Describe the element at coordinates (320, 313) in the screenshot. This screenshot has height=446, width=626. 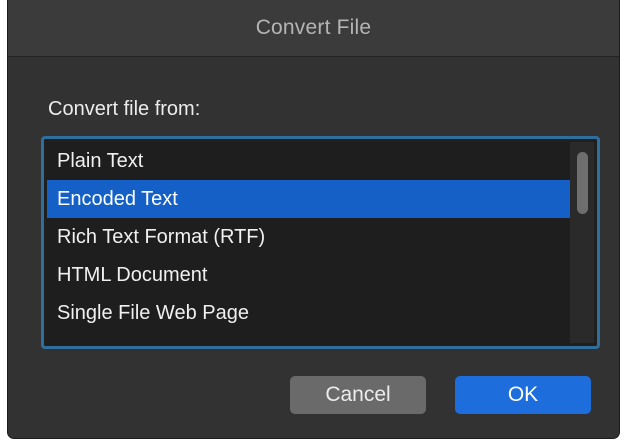
I see `format-option-single-file-web-page: Single File Web Page` at that location.